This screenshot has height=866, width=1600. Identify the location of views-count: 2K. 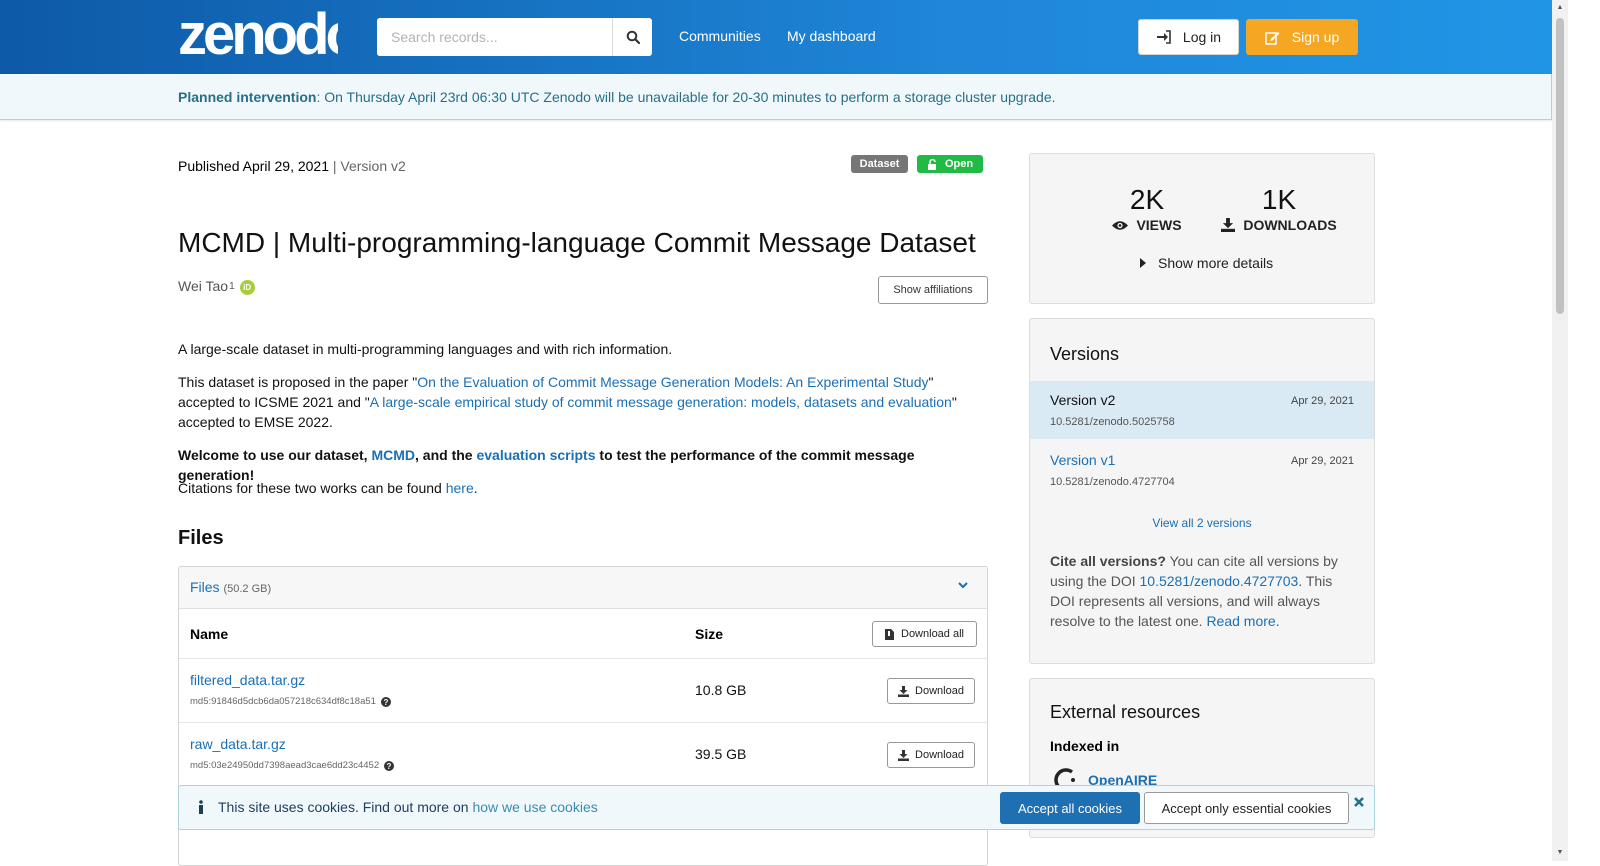
(1147, 199).